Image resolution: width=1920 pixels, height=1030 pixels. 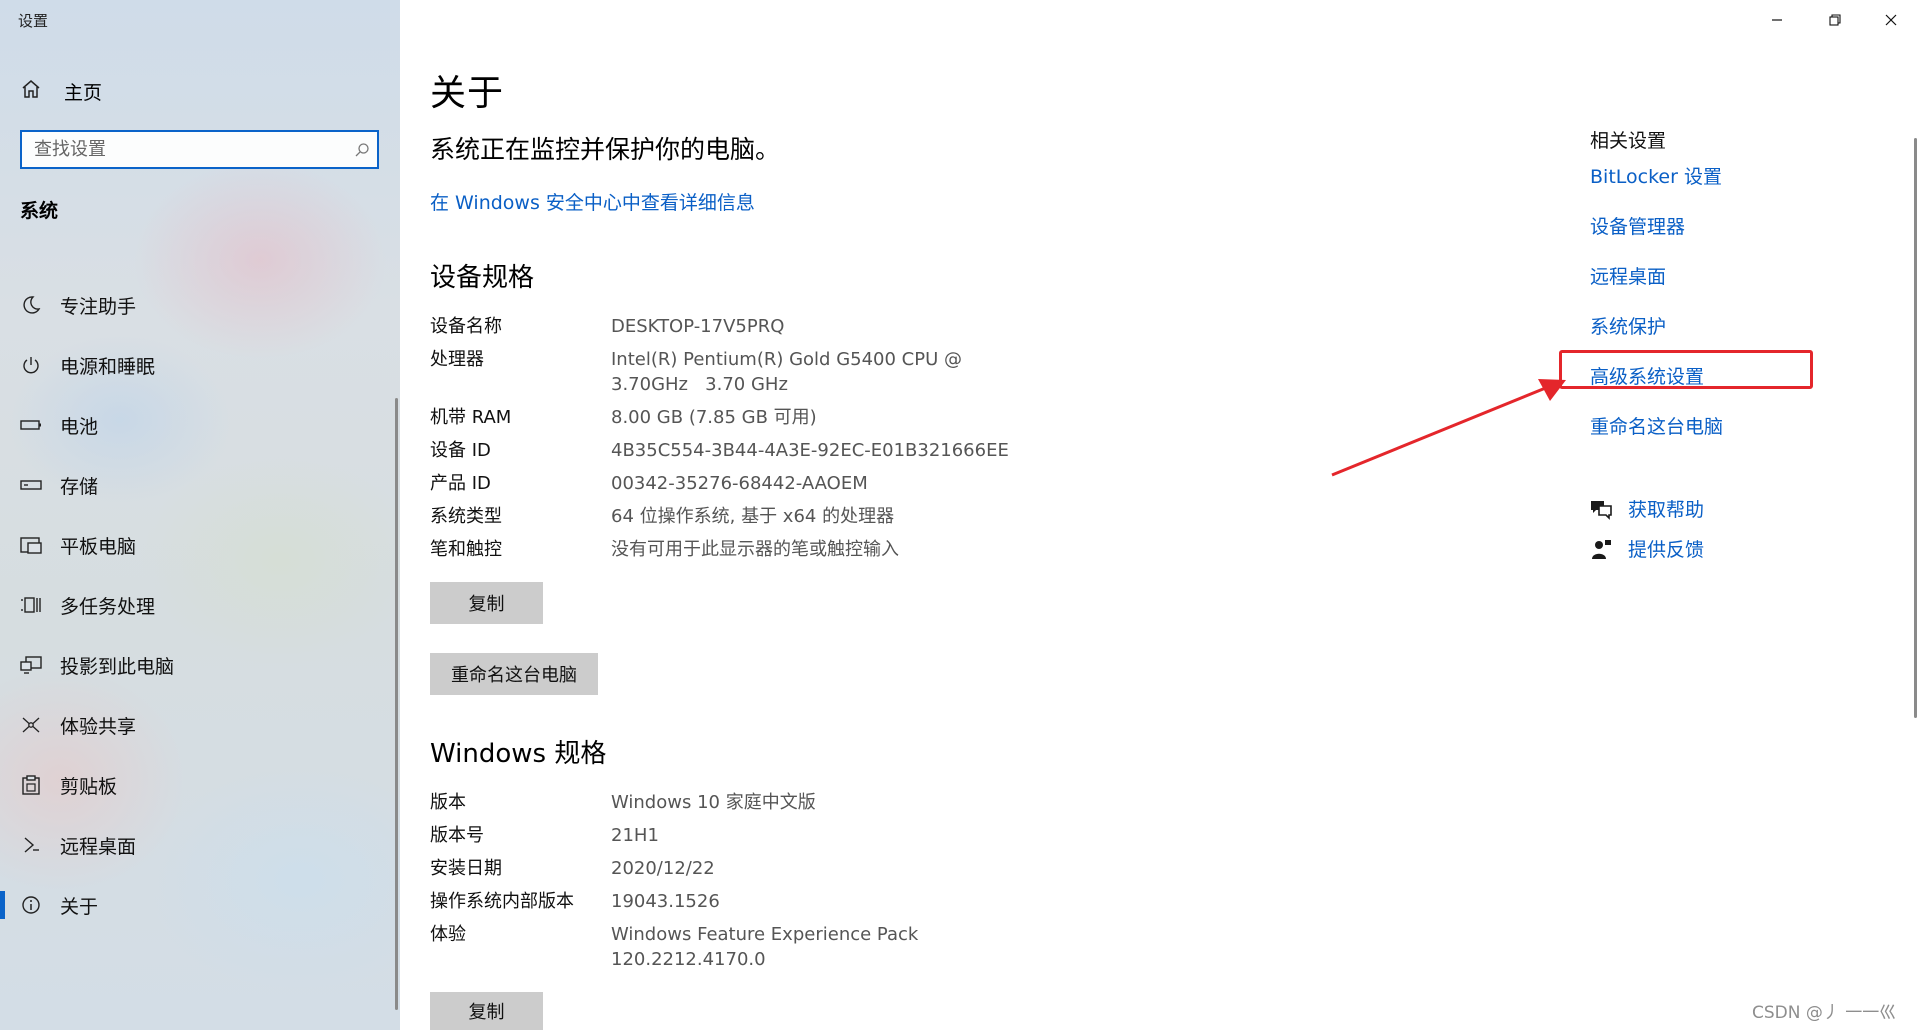 I want to click on nav-home-label: 主页, so click(x=83, y=92).